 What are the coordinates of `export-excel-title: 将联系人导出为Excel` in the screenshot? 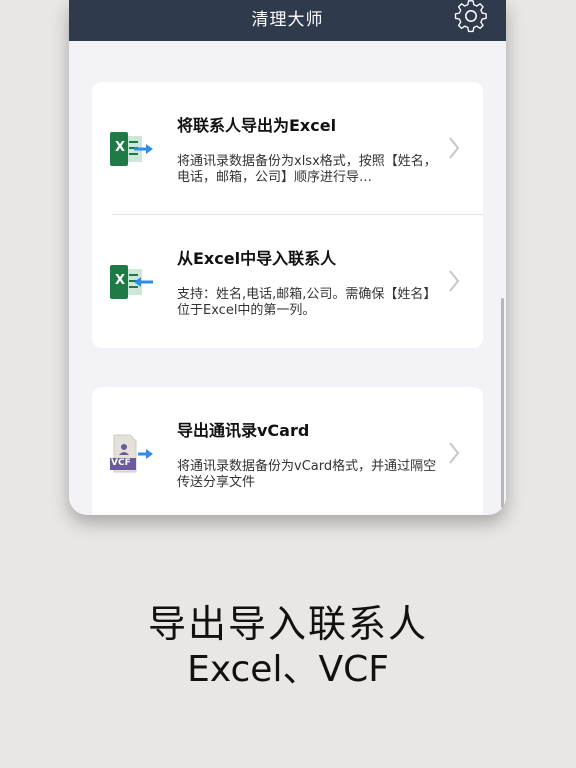 It's located at (257, 125).